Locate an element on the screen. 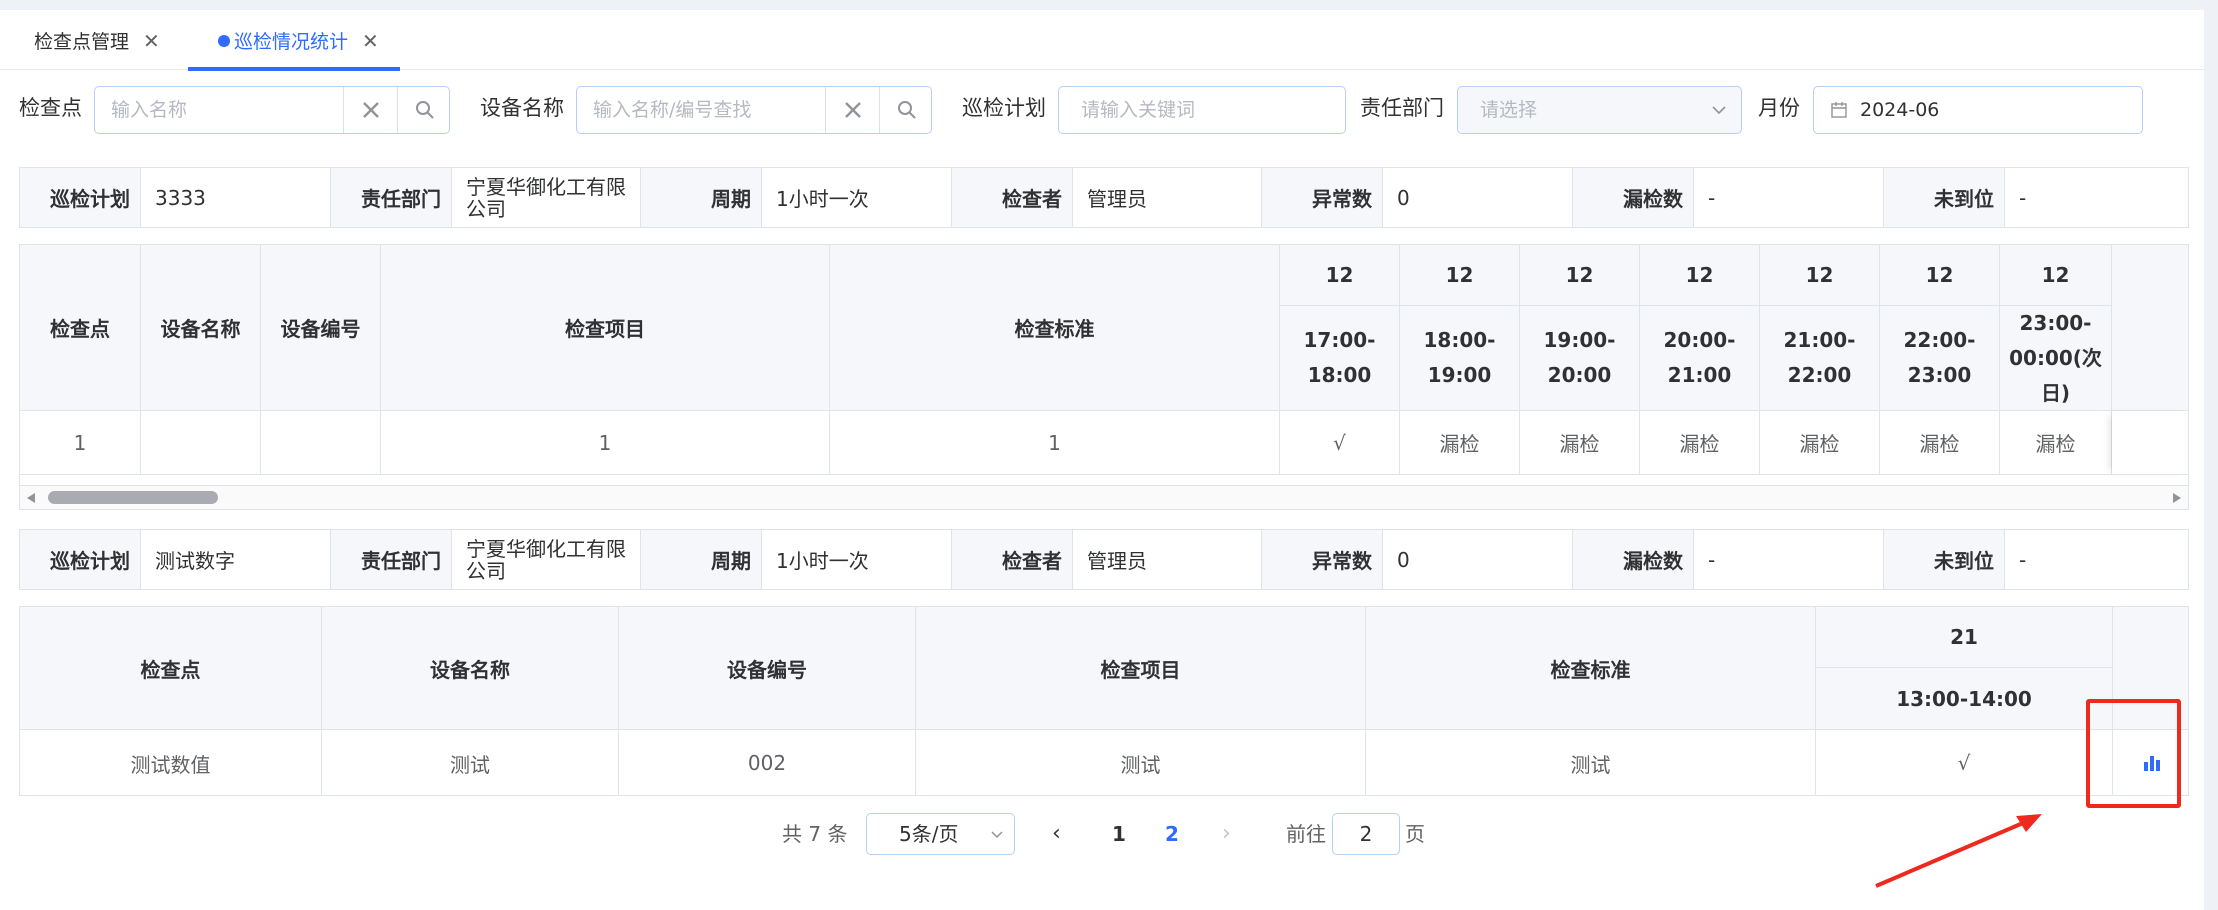 The width and height of the screenshot is (2218, 910). page-suffix: 页 is located at coordinates (1415, 834).